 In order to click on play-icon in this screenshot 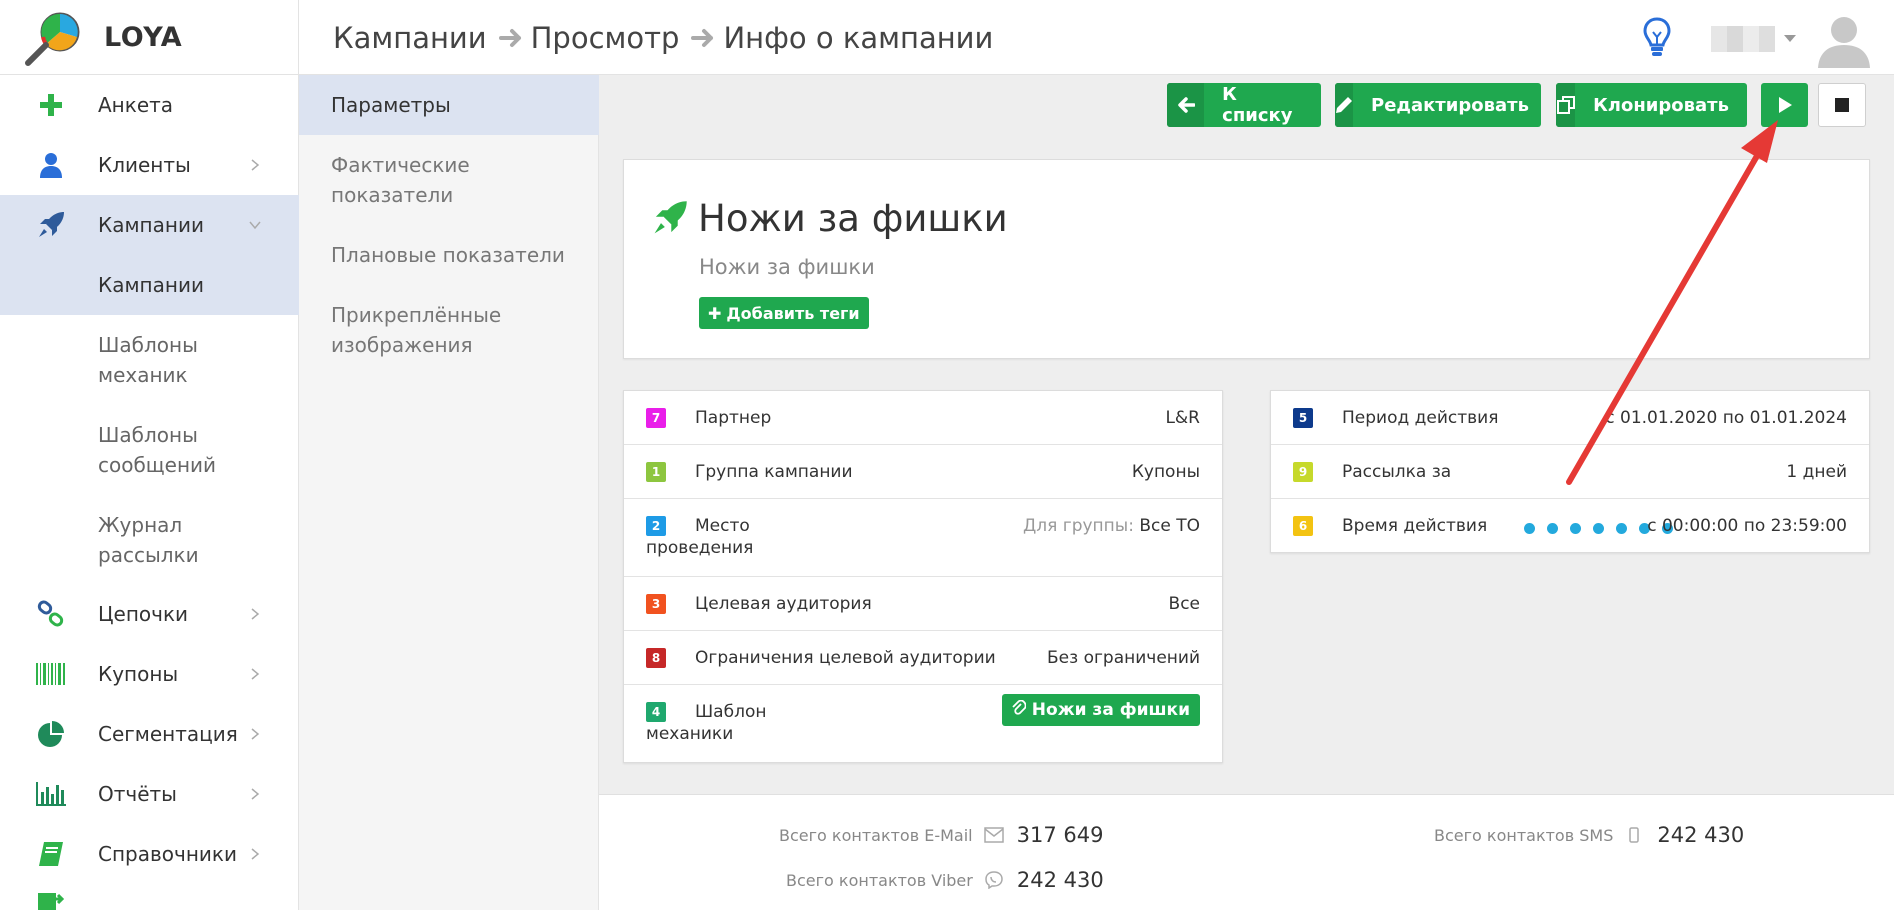, I will do `click(1785, 105)`.